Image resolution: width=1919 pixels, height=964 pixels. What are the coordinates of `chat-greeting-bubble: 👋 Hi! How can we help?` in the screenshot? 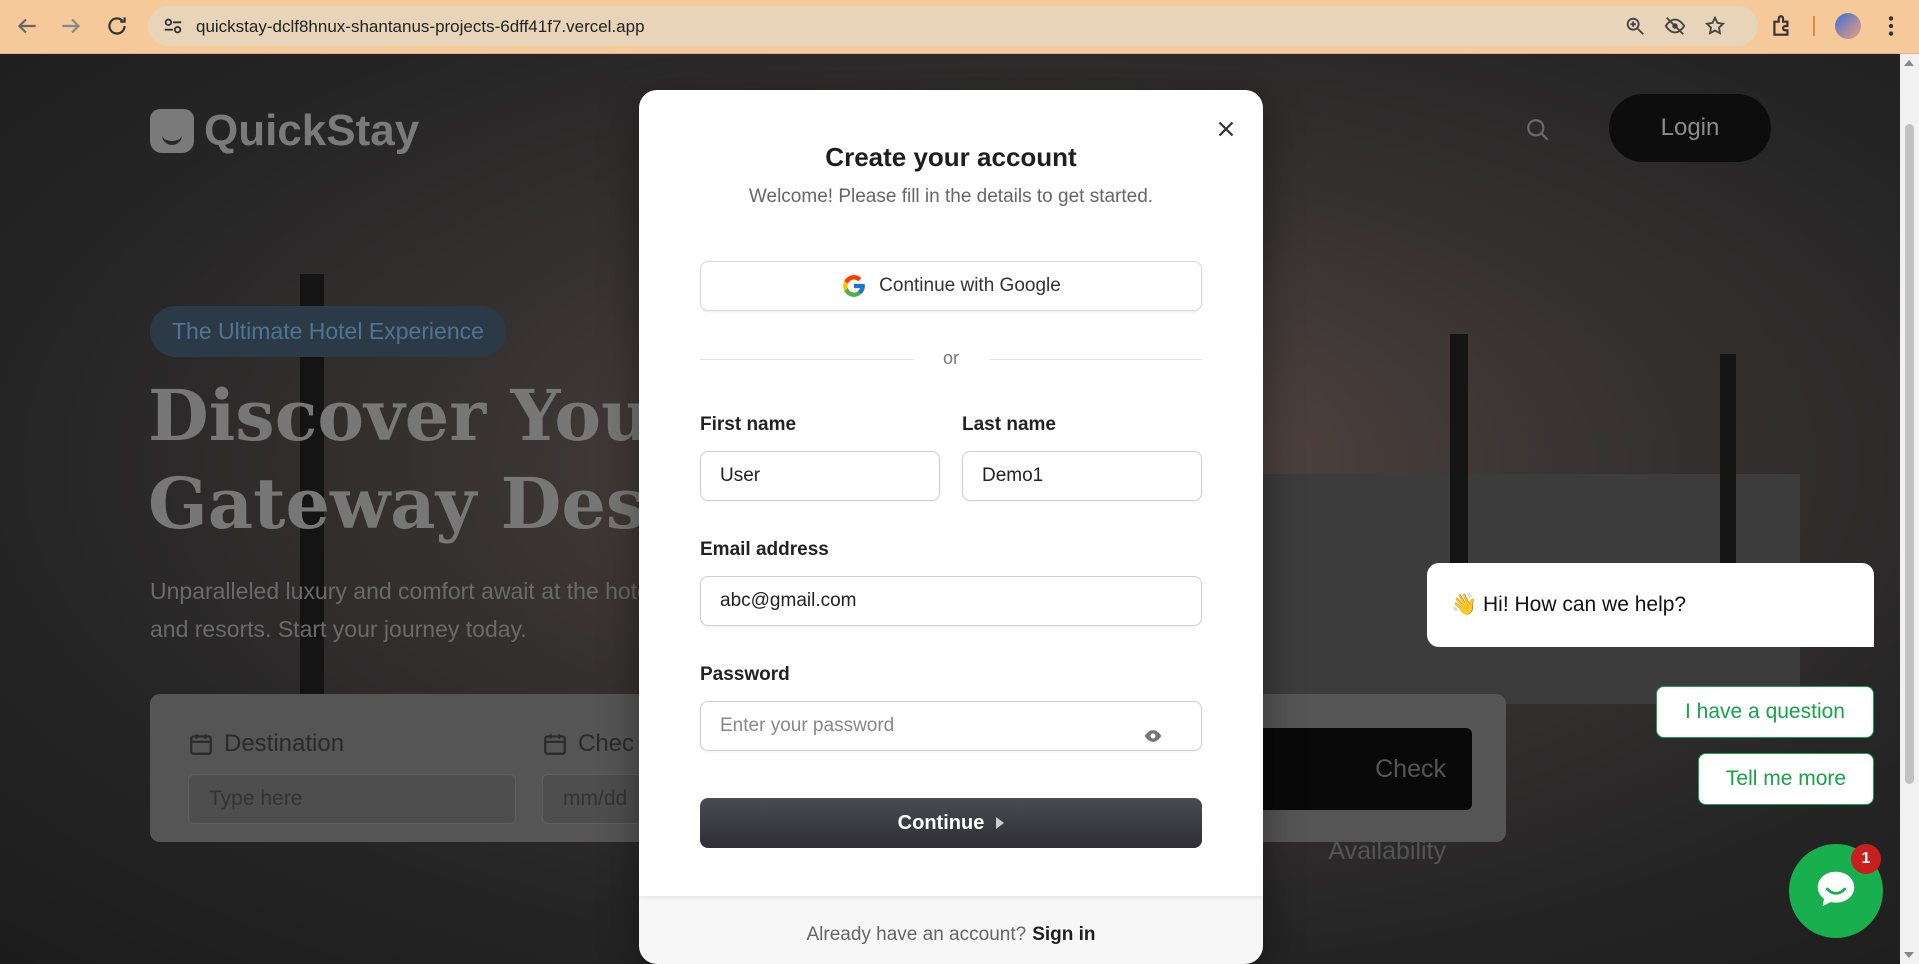 It's located at (1650, 605).